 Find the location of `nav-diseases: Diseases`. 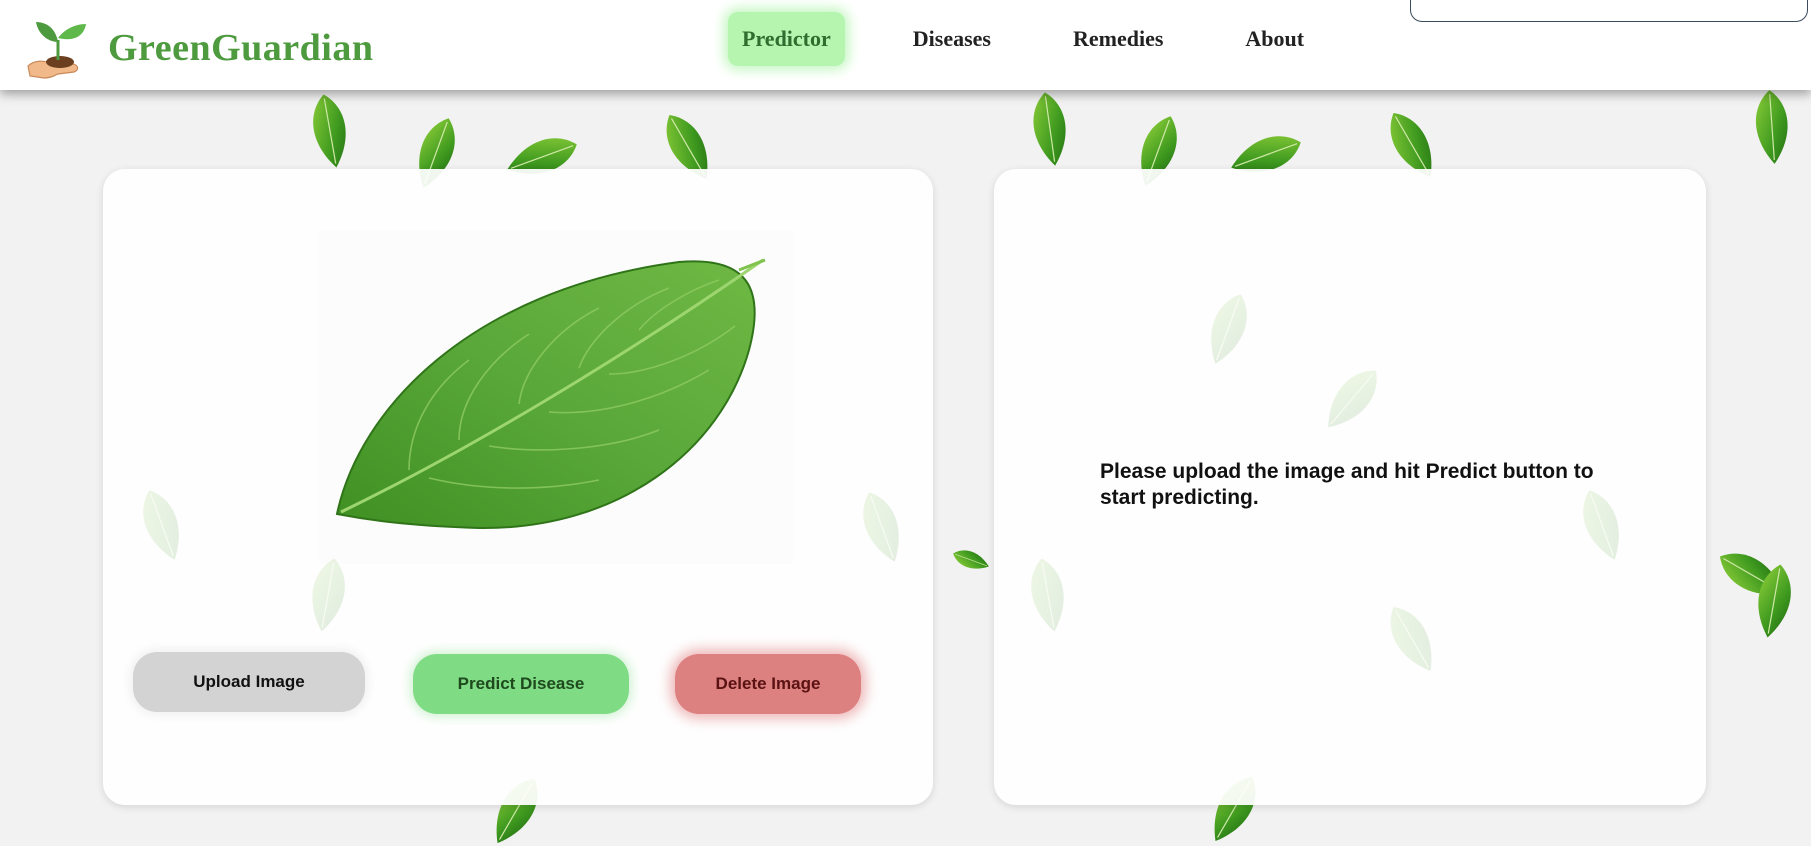

nav-diseases: Diseases is located at coordinates (952, 39).